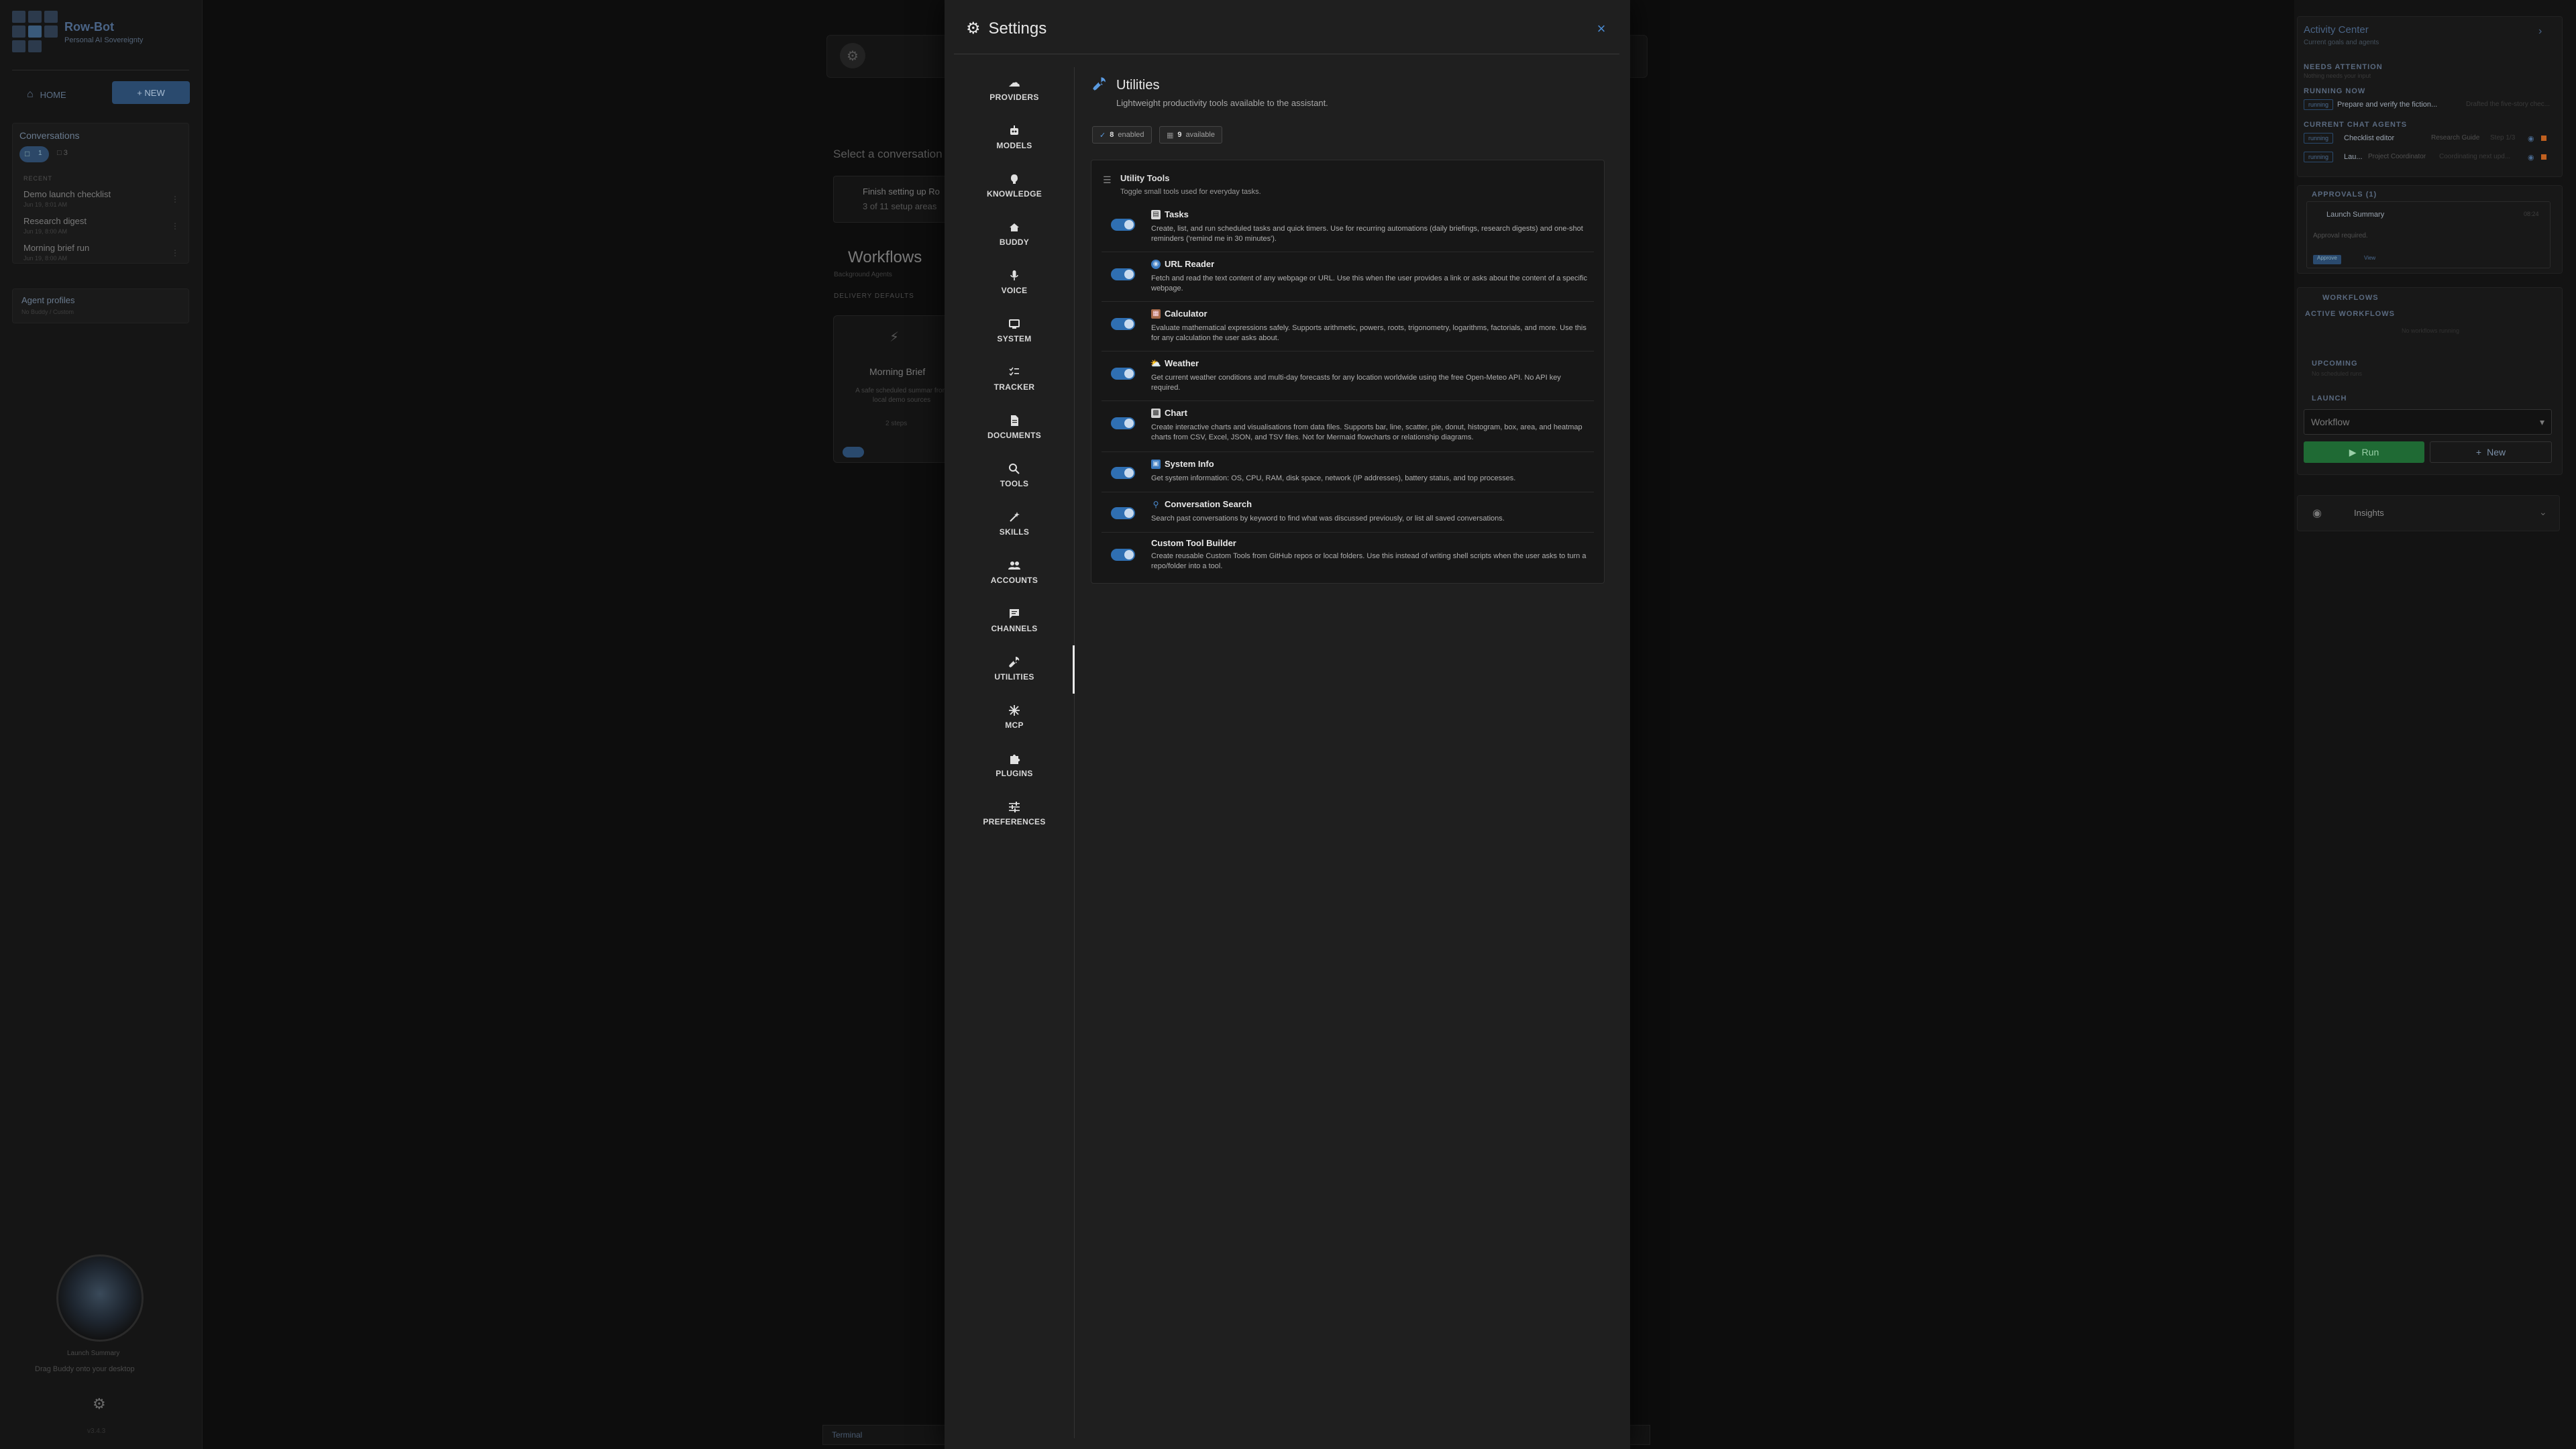 Image resolution: width=2576 pixels, height=1449 pixels. What do you see at coordinates (1014, 523) in the screenshot?
I see `nav-item-skills: SKILLS` at bounding box center [1014, 523].